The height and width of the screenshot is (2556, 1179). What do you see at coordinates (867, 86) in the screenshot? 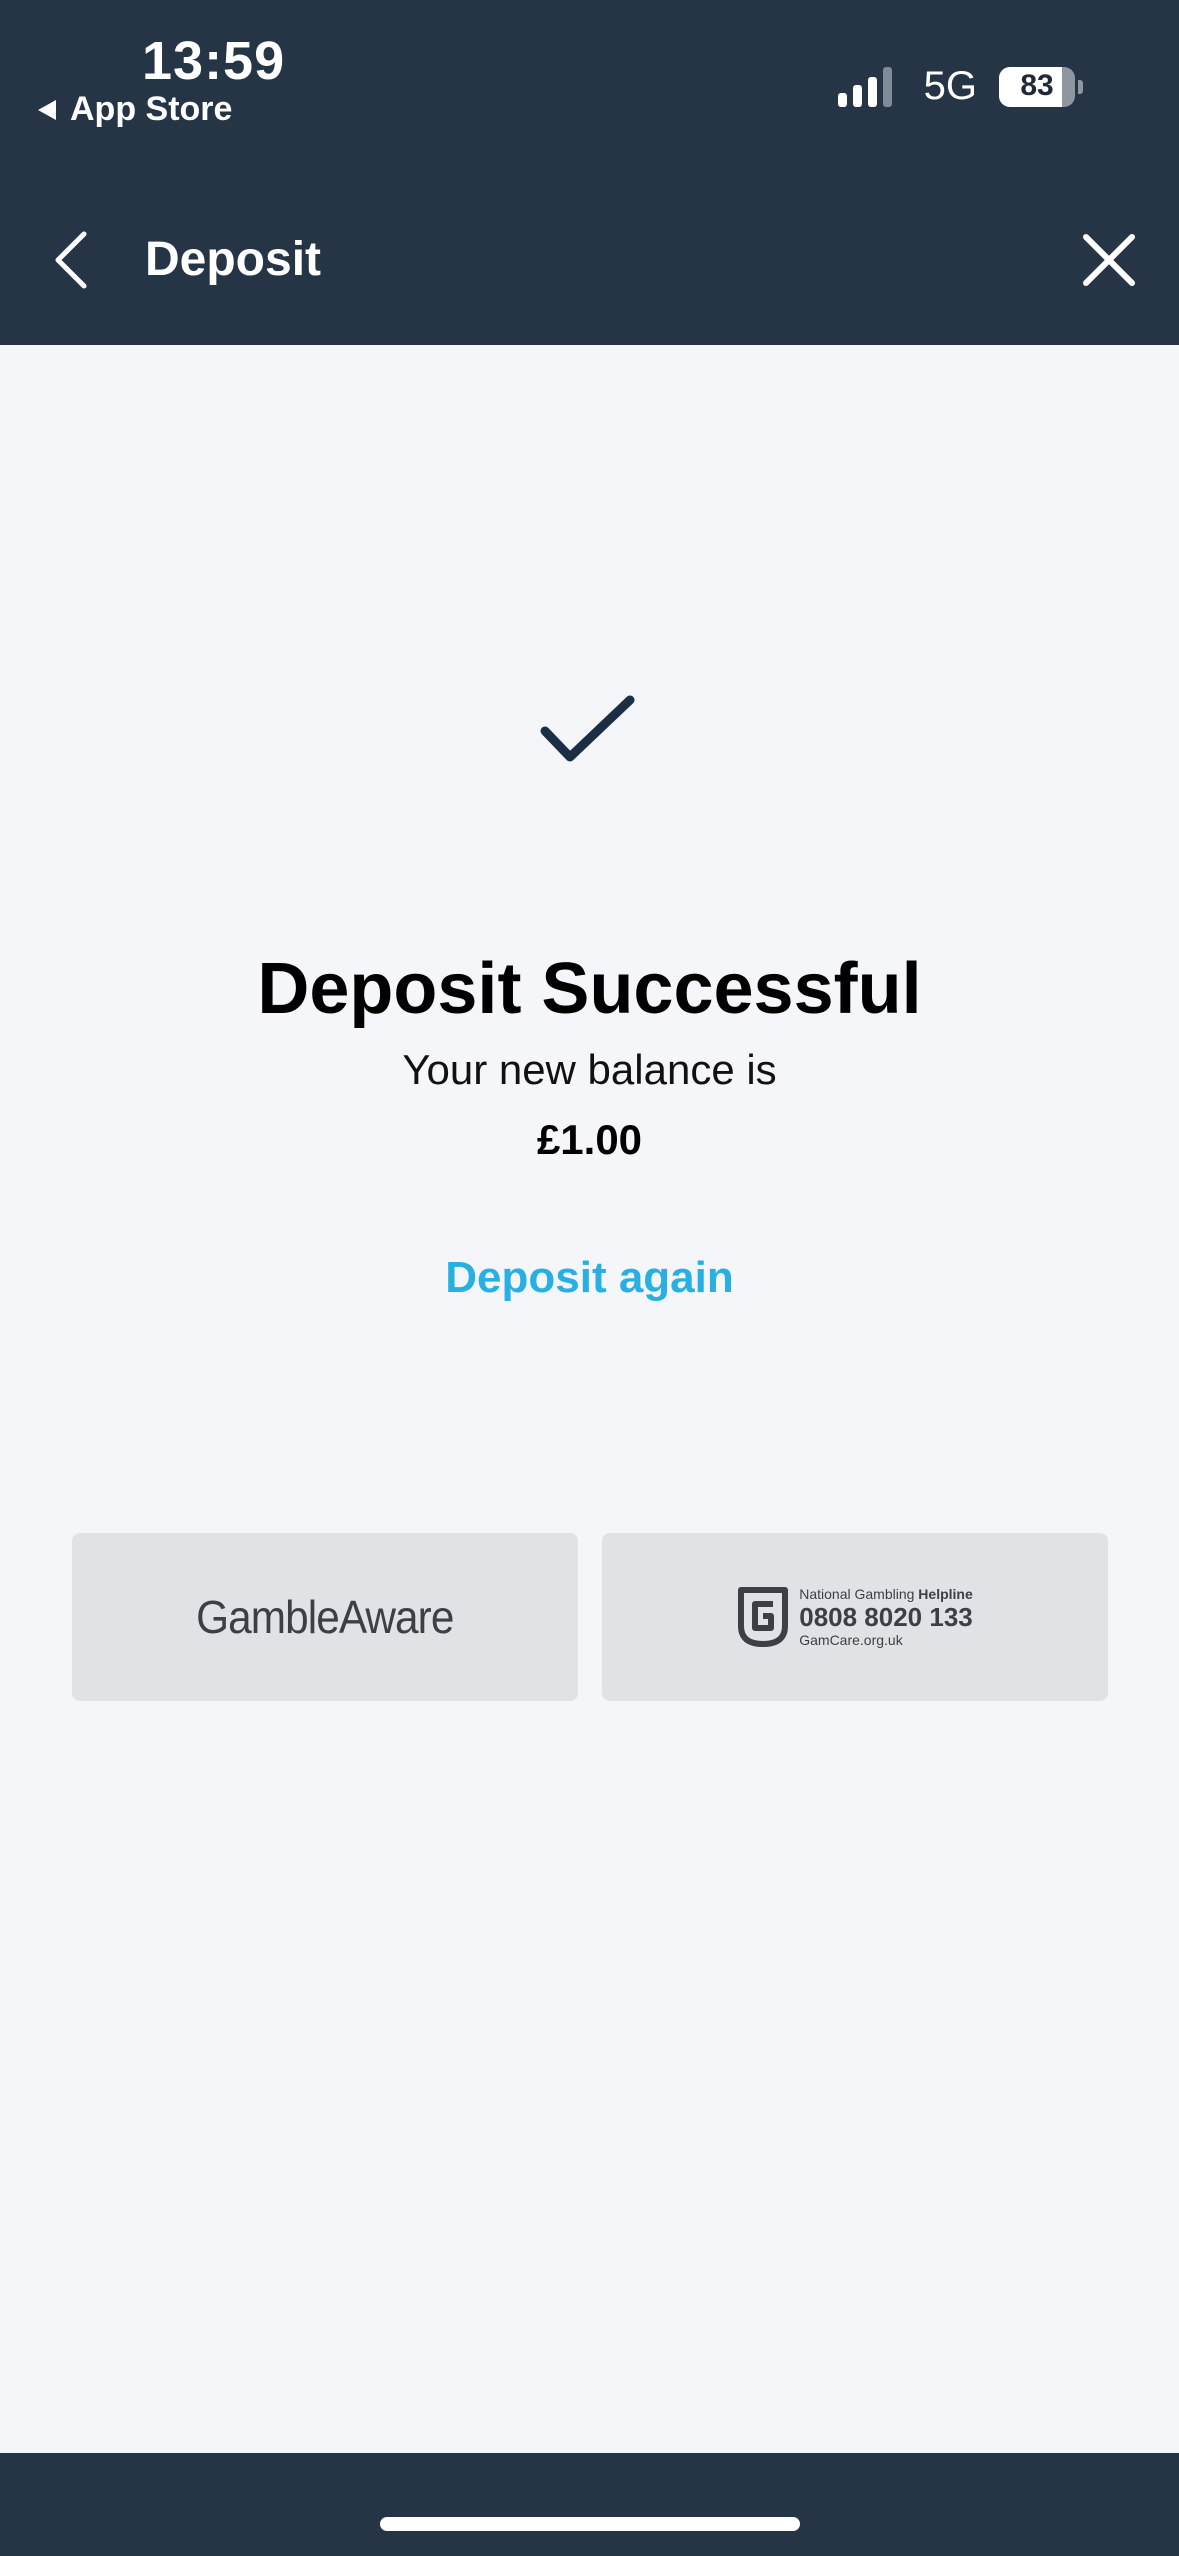
I see `signal-icon` at bounding box center [867, 86].